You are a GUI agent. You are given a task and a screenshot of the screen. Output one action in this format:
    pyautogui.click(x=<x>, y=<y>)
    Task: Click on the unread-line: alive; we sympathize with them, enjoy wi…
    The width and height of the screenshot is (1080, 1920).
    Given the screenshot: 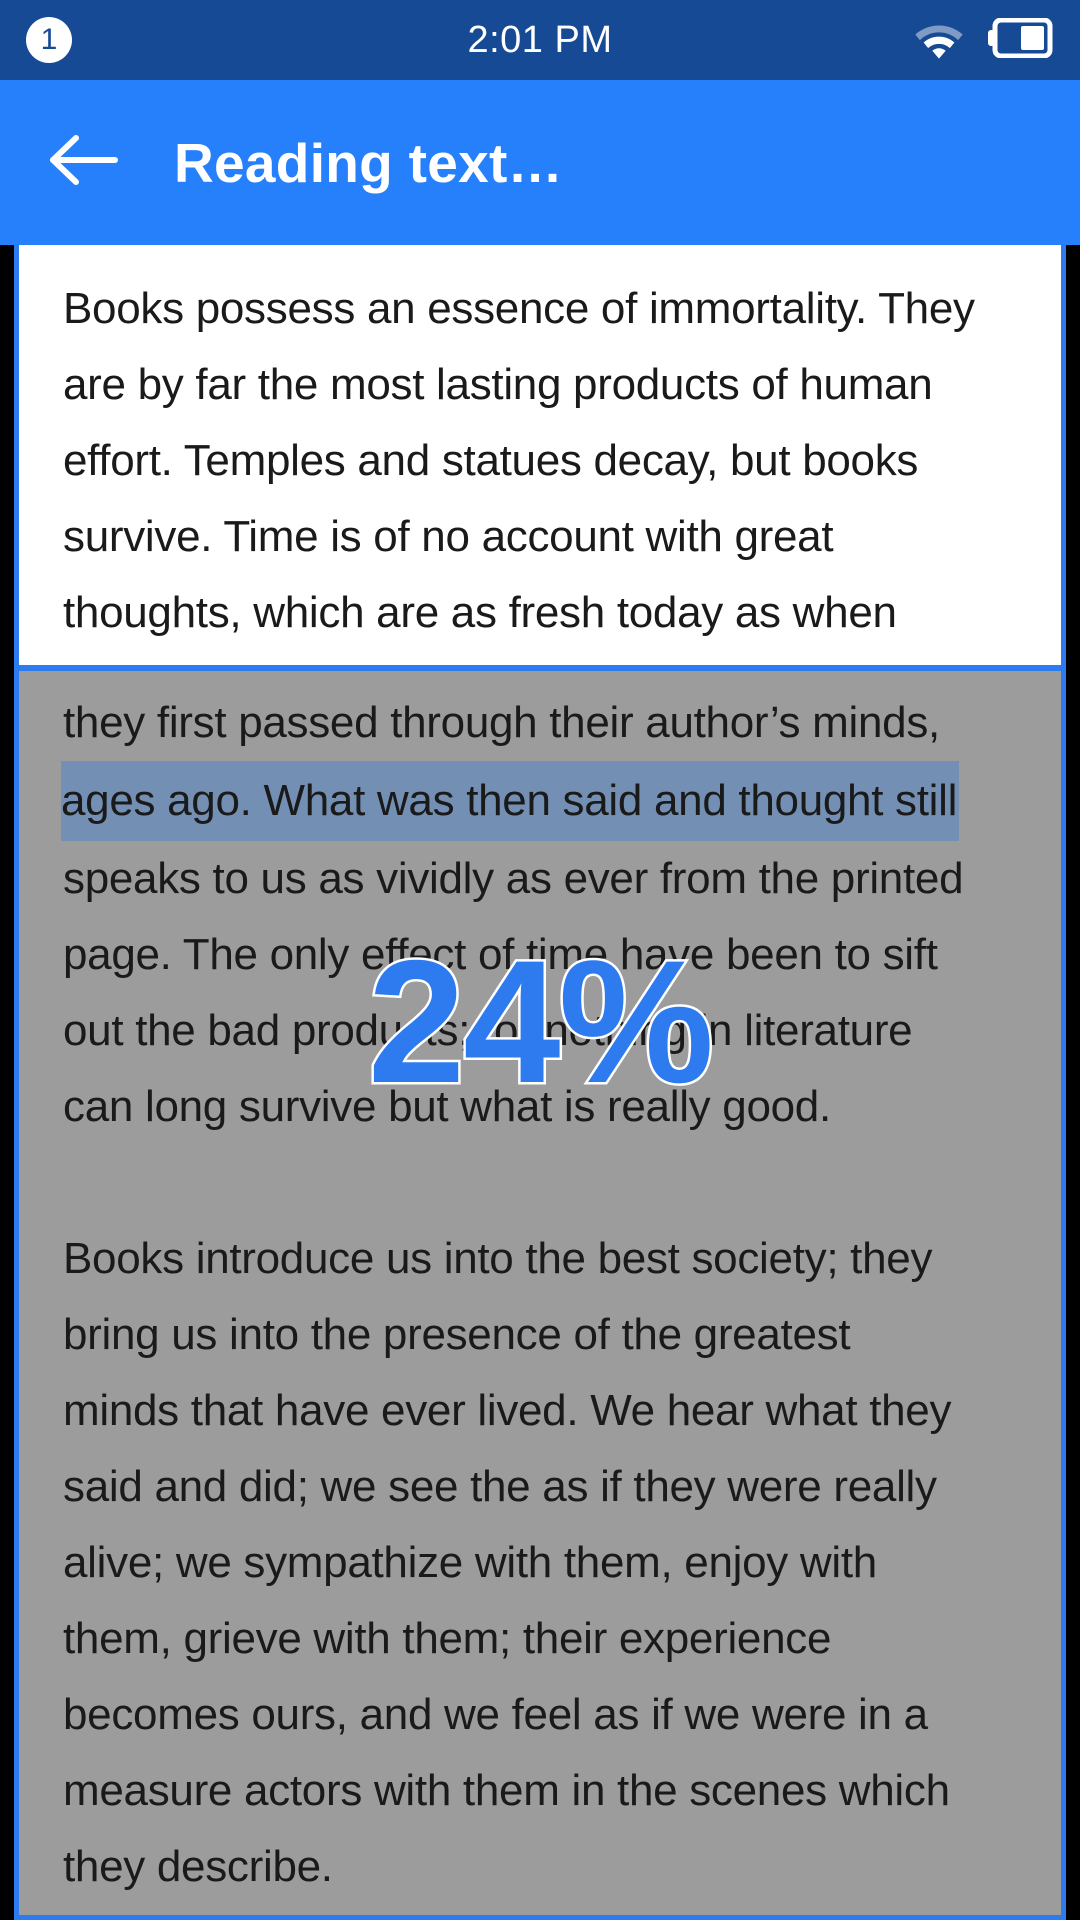 What is the action you would take?
    pyautogui.click(x=470, y=1562)
    